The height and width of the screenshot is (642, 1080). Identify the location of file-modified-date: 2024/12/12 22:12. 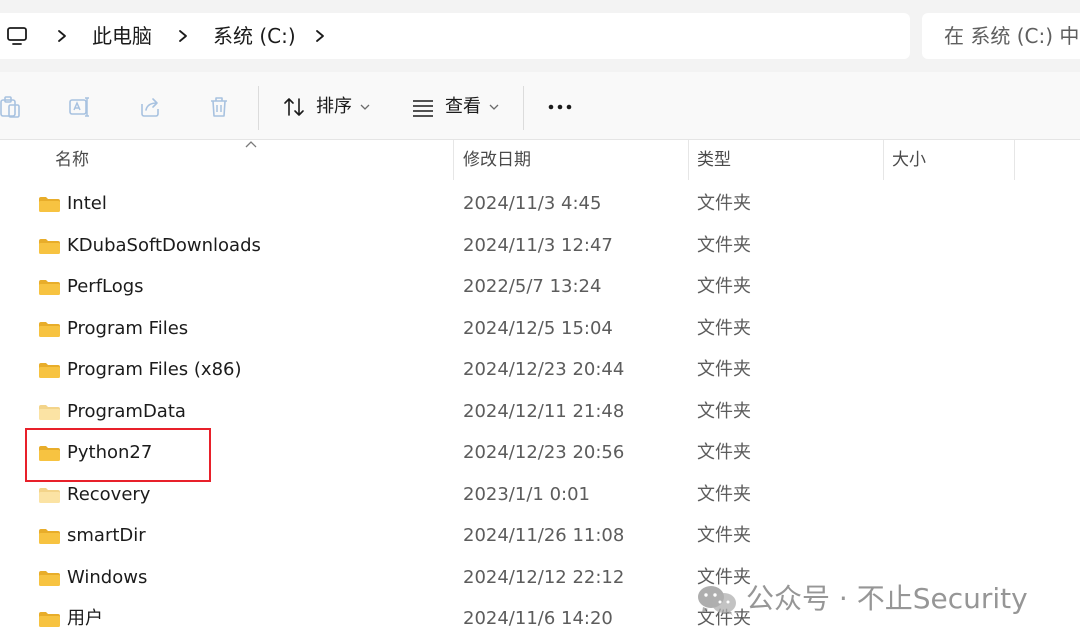
(544, 577).